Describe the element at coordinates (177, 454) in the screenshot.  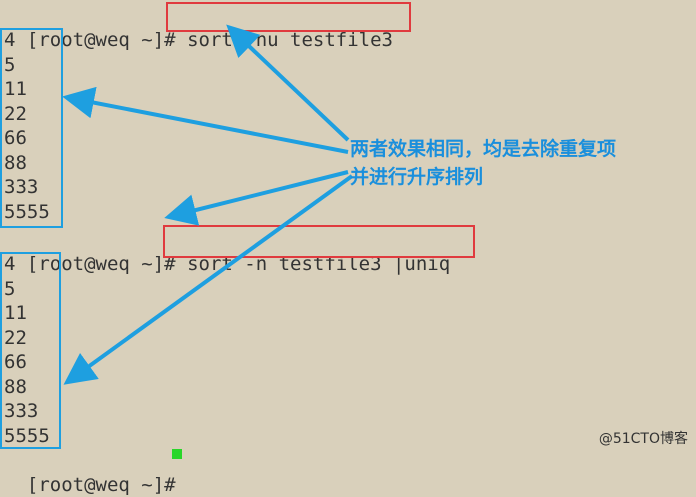
I see `terminal-cursor` at that location.